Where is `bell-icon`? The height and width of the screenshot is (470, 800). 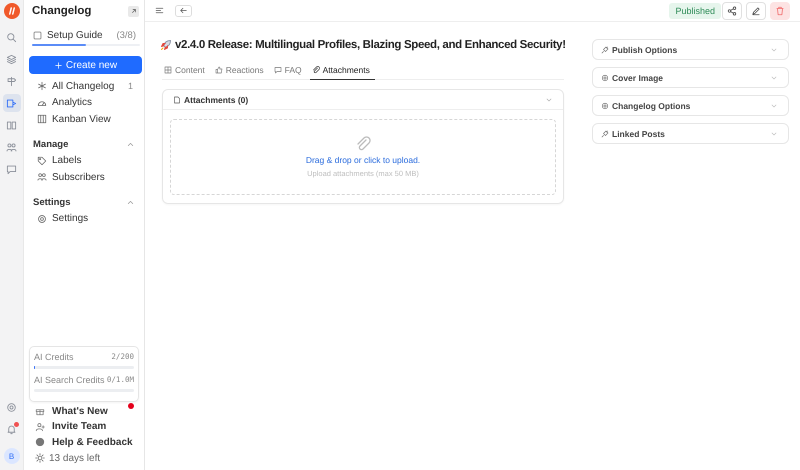 bell-icon is located at coordinates (11, 429).